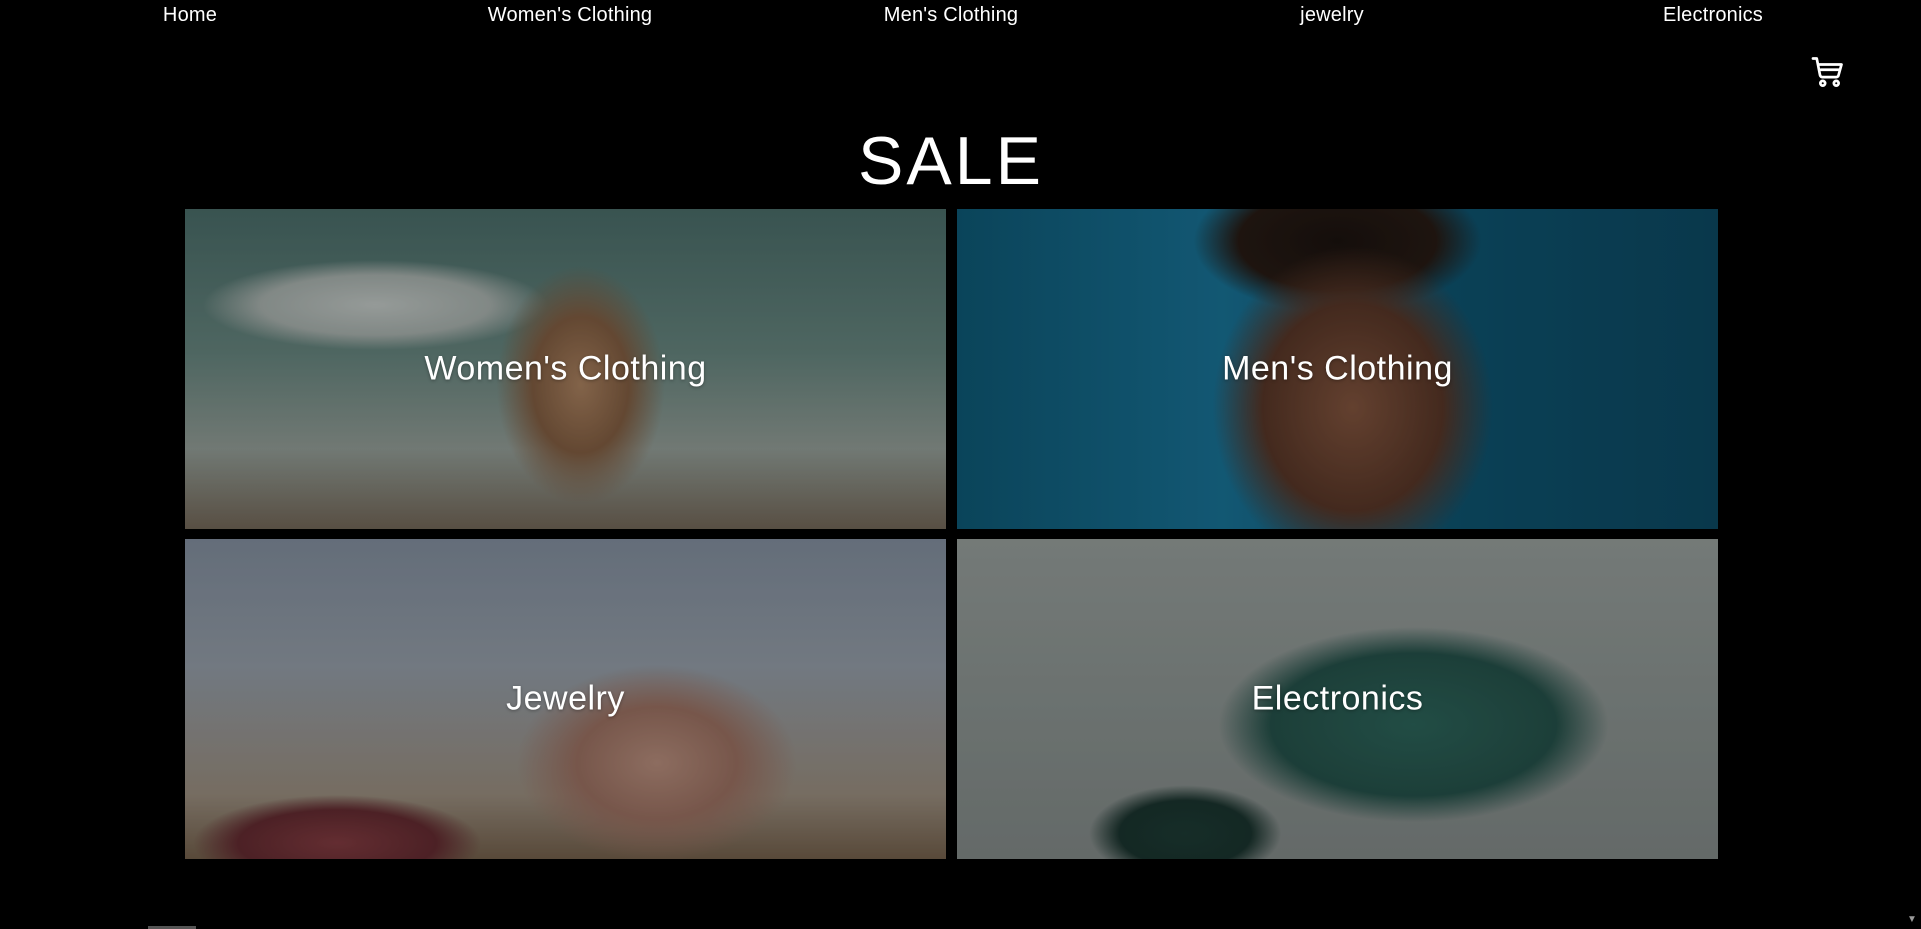 This screenshot has height=929, width=1921. I want to click on category-tile-womens-clothing: Women's Clothing, so click(565, 369).